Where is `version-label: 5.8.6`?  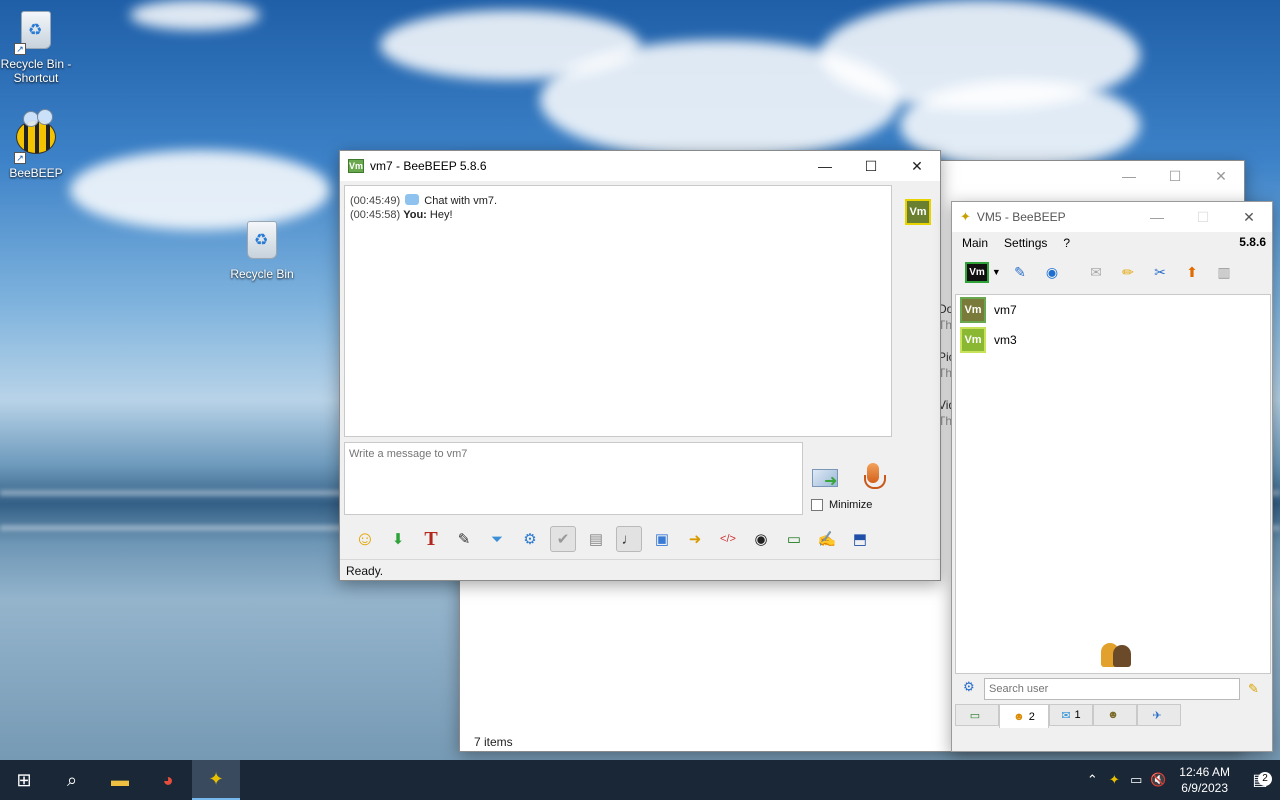 version-label: 5.8.6 is located at coordinates (1252, 242).